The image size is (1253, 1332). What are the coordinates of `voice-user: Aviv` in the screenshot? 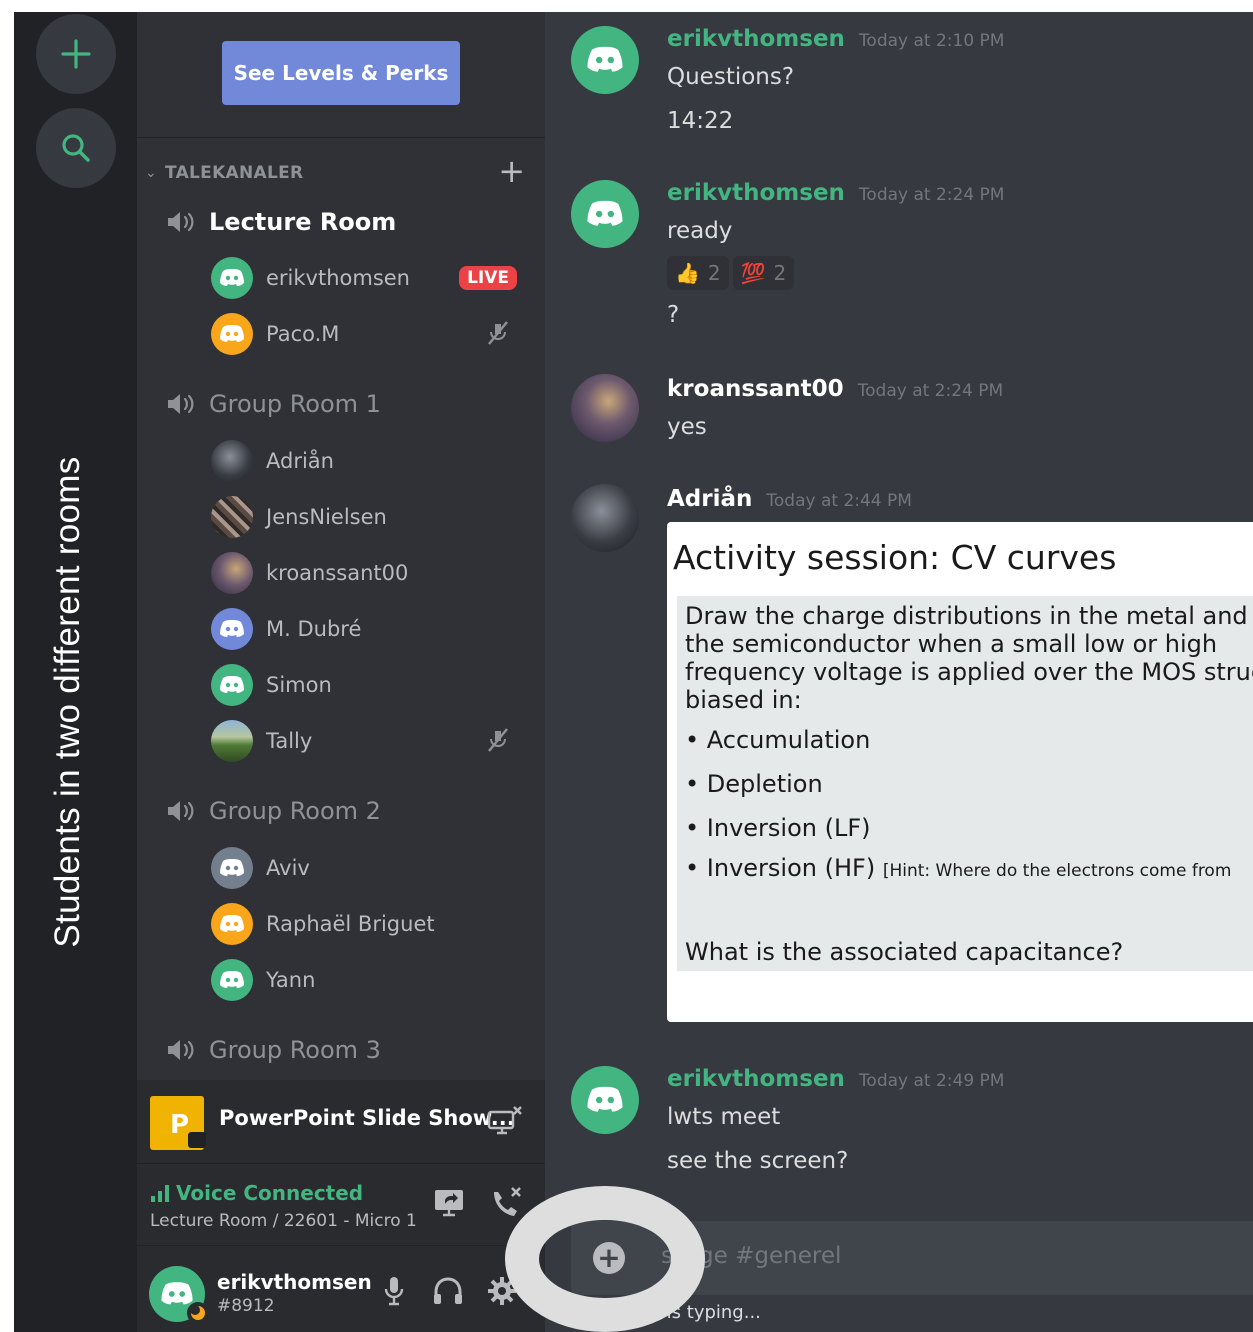 It's located at (365, 868).